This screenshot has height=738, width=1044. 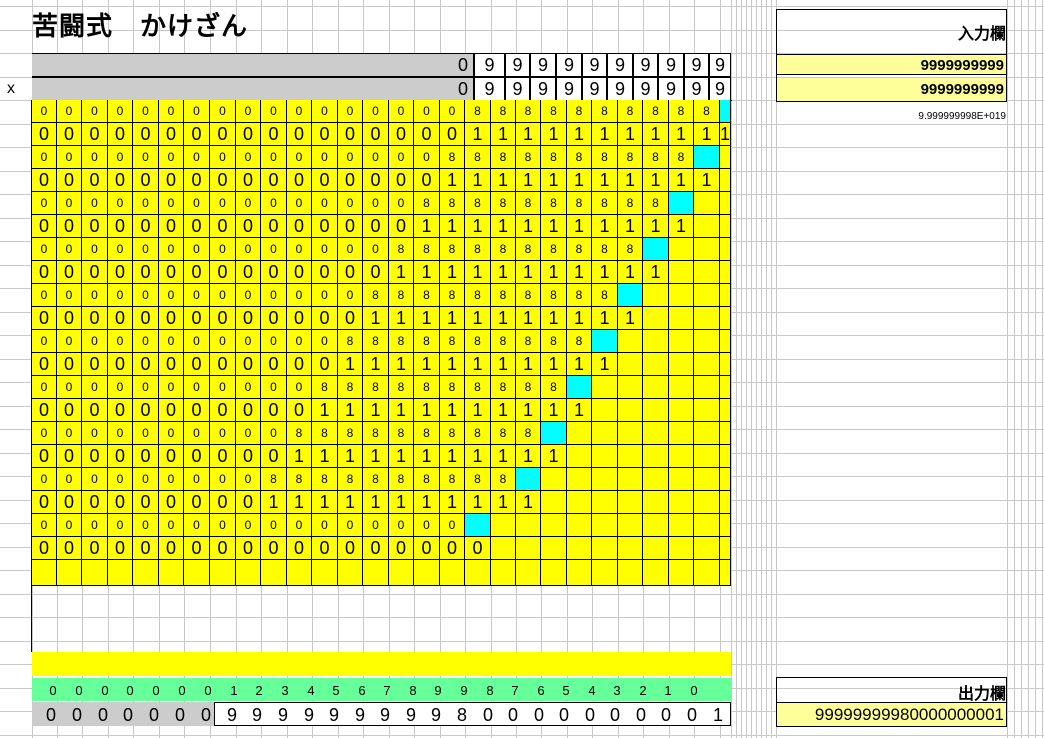 What do you see at coordinates (311, 690) in the screenshot?
I see `carry-digit: 4` at bounding box center [311, 690].